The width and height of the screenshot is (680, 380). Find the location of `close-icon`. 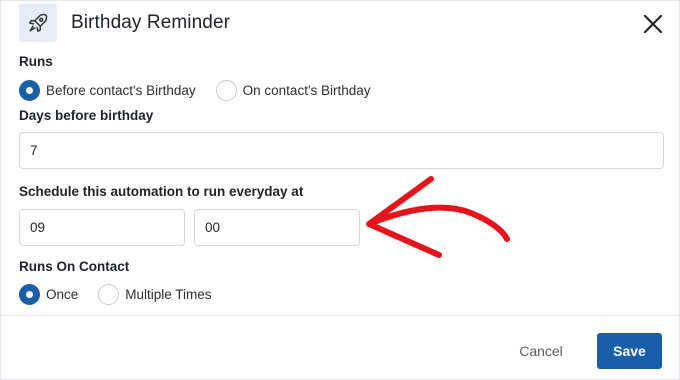

close-icon is located at coordinates (653, 24).